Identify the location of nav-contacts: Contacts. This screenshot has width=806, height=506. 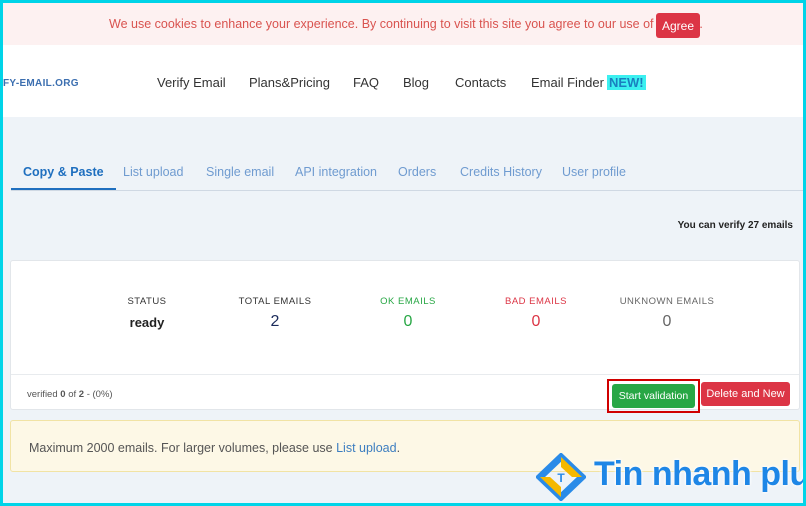
(480, 82).